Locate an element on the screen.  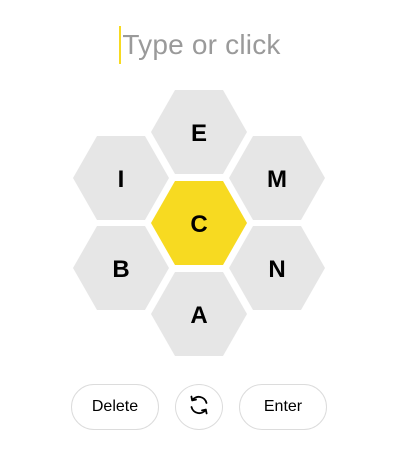
hive-cell-bottom: A is located at coordinates (199, 314).